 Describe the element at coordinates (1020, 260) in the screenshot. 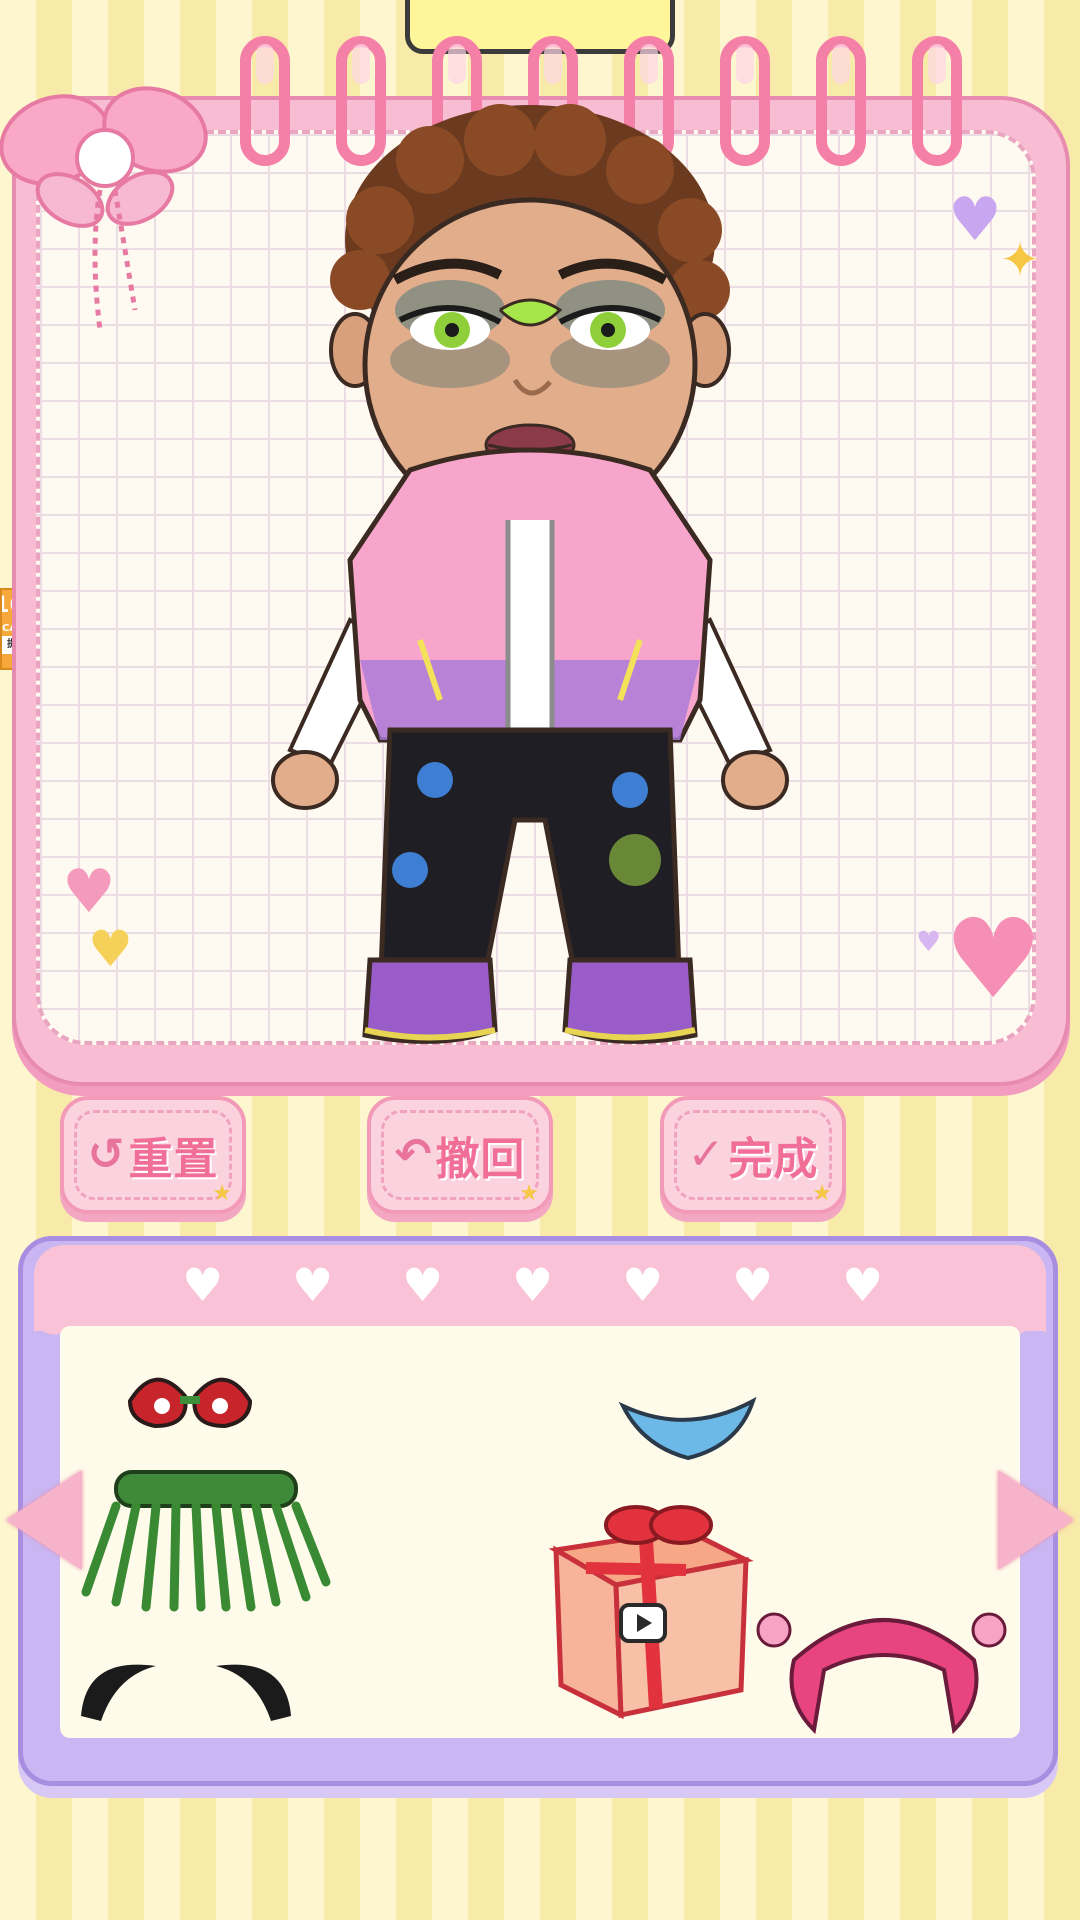

I see `sparkle-icon: ✦` at that location.